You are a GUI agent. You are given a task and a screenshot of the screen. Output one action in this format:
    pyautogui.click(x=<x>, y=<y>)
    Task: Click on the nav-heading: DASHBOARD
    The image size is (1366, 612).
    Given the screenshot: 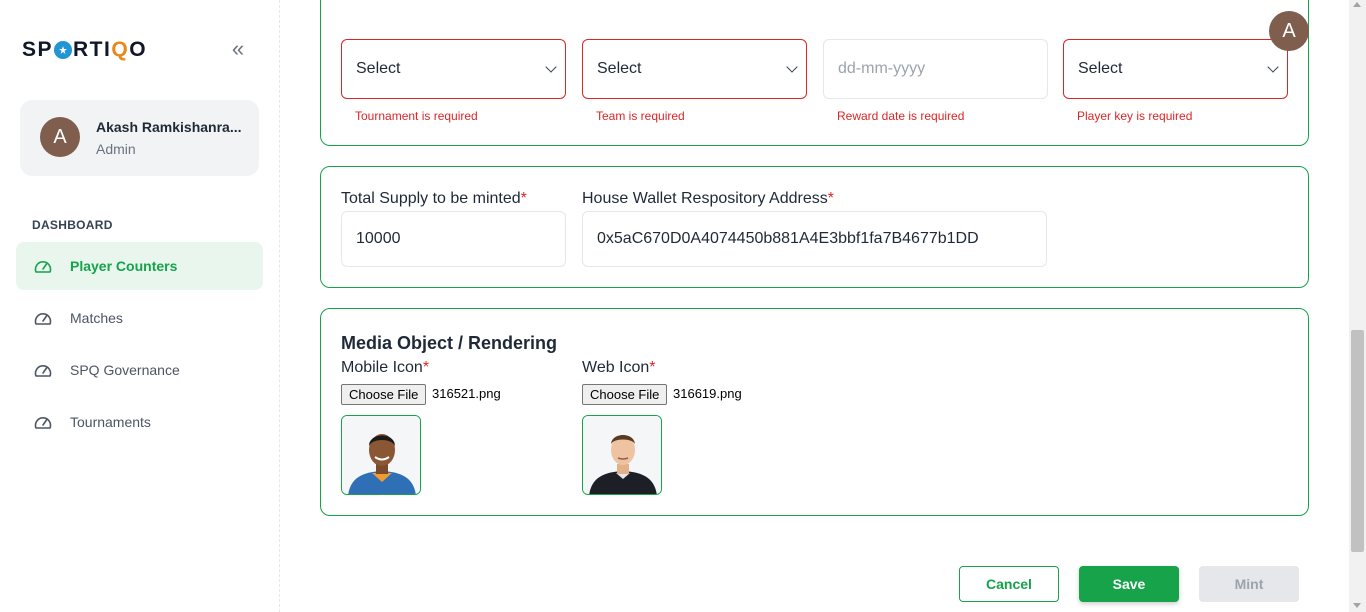 What is the action you would take?
    pyautogui.click(x=72, y=225)
    